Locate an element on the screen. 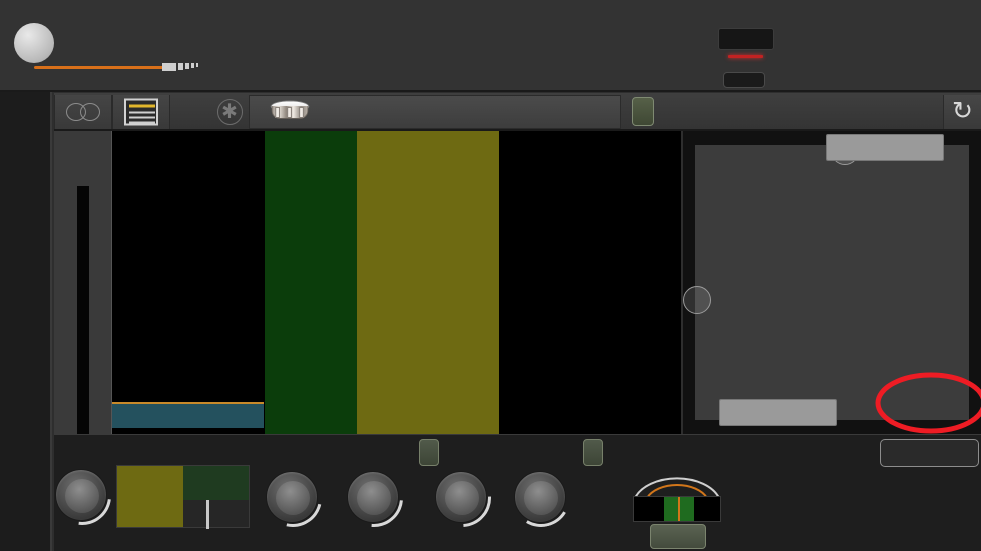  pad-grid is located at coordinates (492, 46).